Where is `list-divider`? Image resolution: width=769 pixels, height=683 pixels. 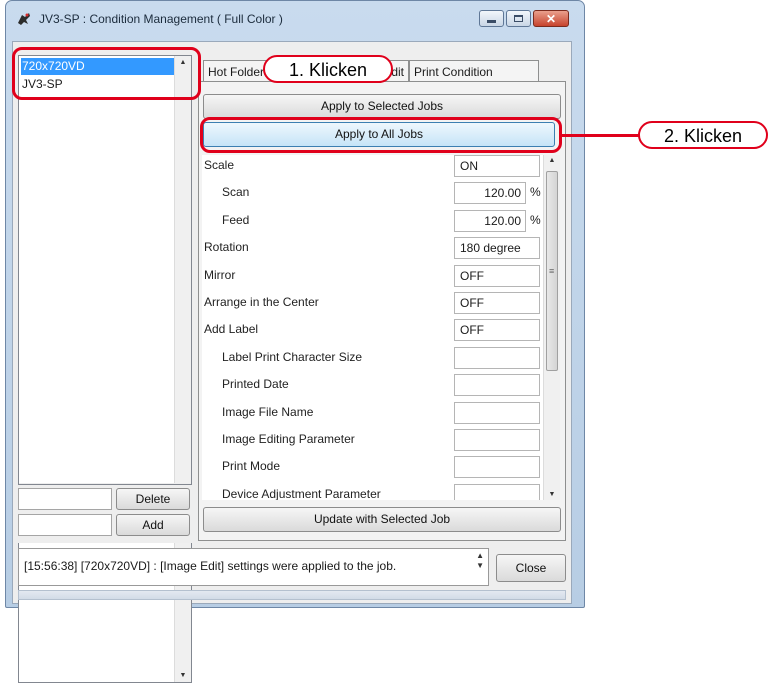 list-divider is located at coordinates (105, 484).